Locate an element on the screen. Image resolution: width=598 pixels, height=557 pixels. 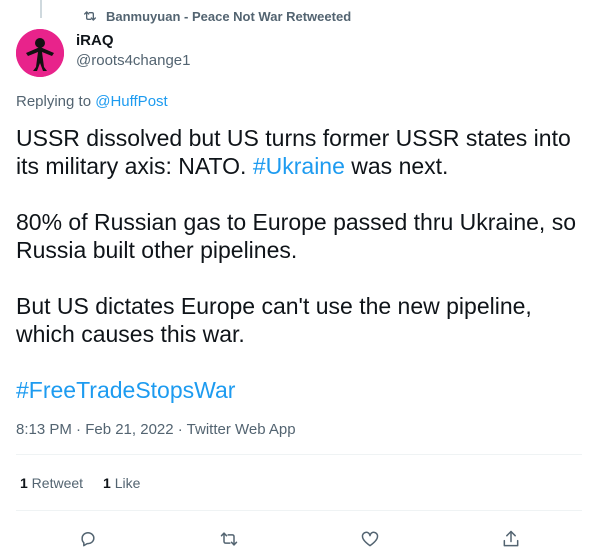
avatar is located at coordinates (40, 53).